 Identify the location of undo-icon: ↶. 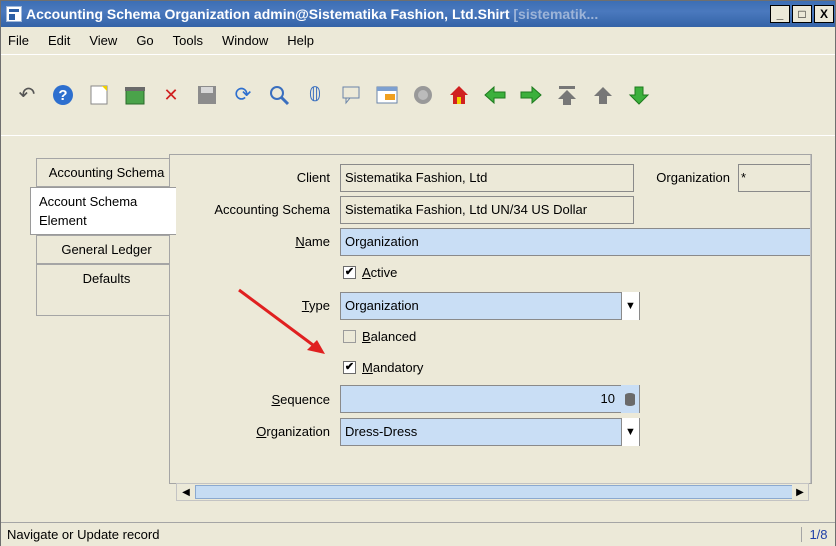
(27, 95).